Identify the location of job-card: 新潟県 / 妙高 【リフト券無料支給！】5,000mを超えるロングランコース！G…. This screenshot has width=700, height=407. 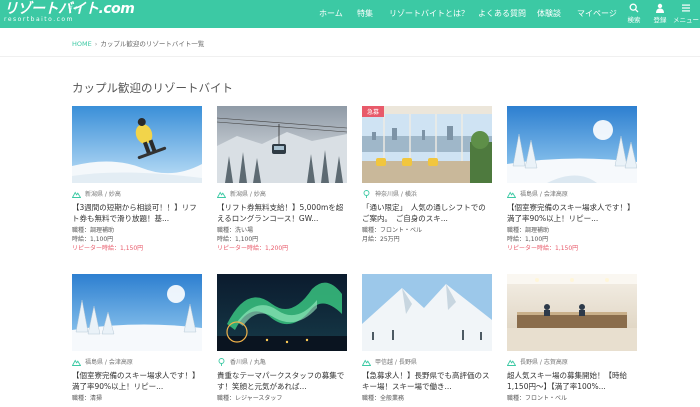
(282, 179).